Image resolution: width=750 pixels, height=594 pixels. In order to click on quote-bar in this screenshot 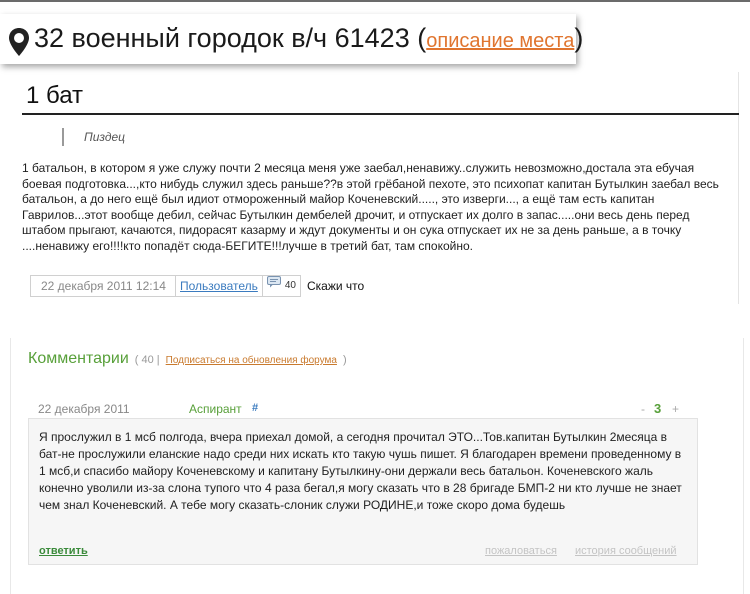, I will do `click(63, 137)`.